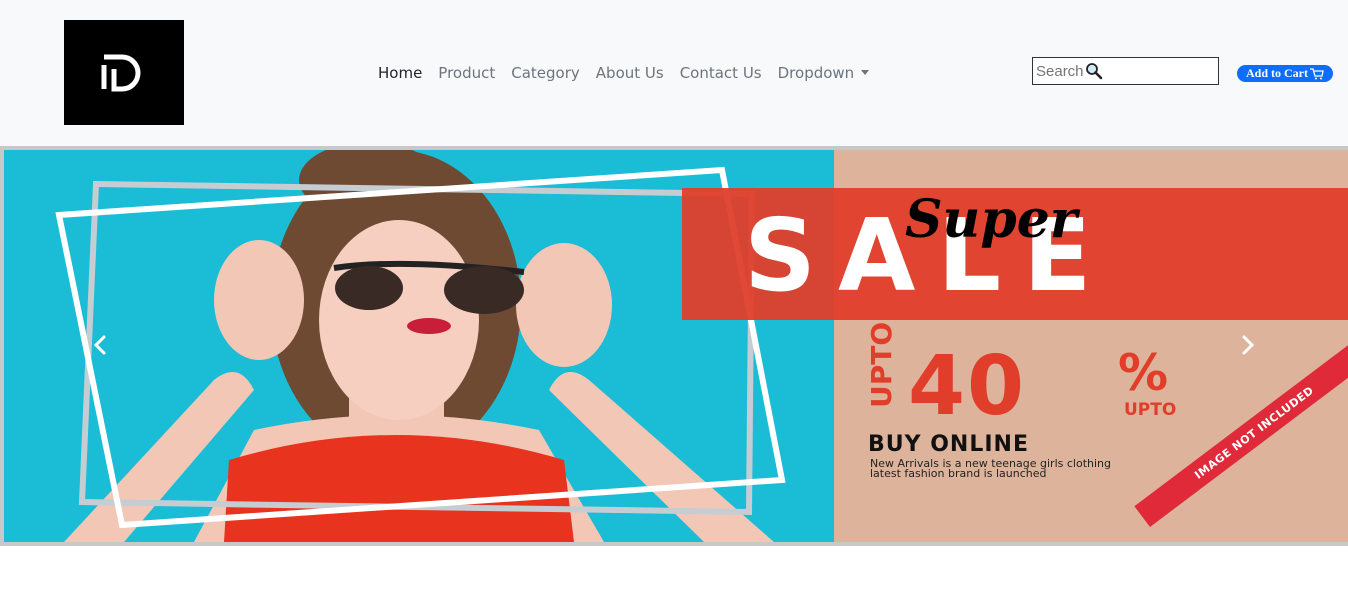 The image size is (1348, 598). I want to click on nav-product: Product, so click(466, 73).